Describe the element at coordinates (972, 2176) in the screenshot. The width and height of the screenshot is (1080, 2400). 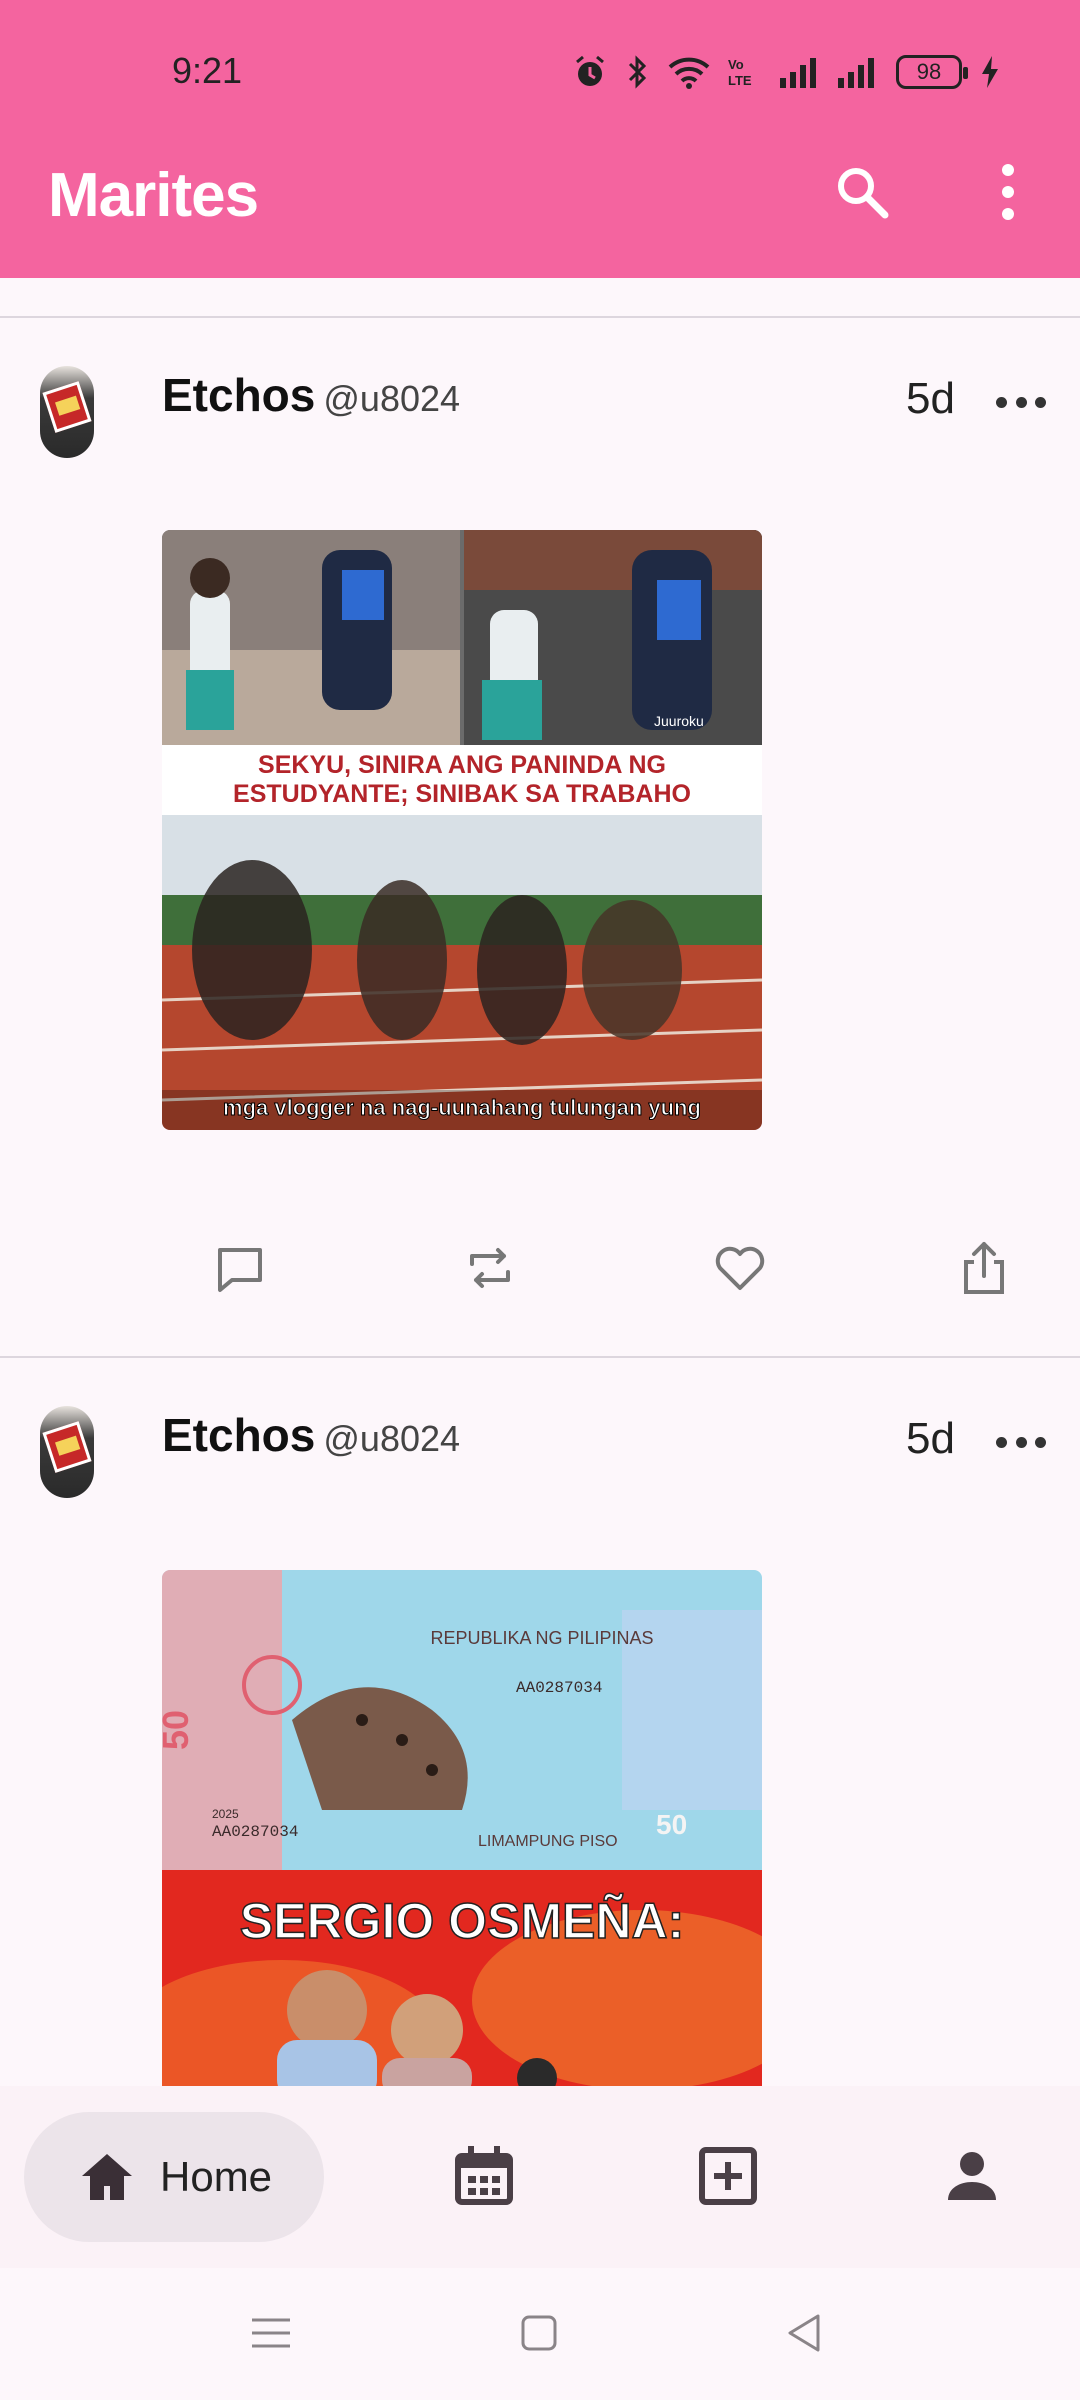
I see `person-icon` at that location.